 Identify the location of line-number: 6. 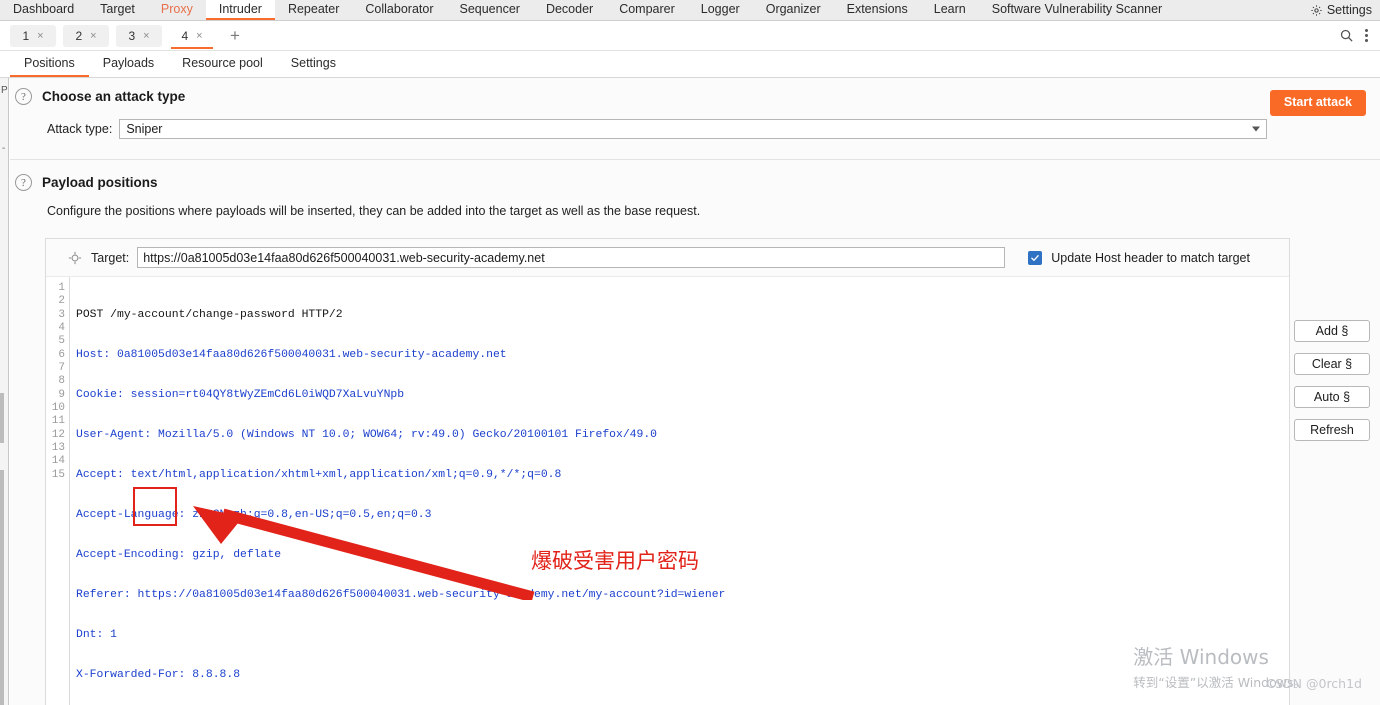
(61, 354).